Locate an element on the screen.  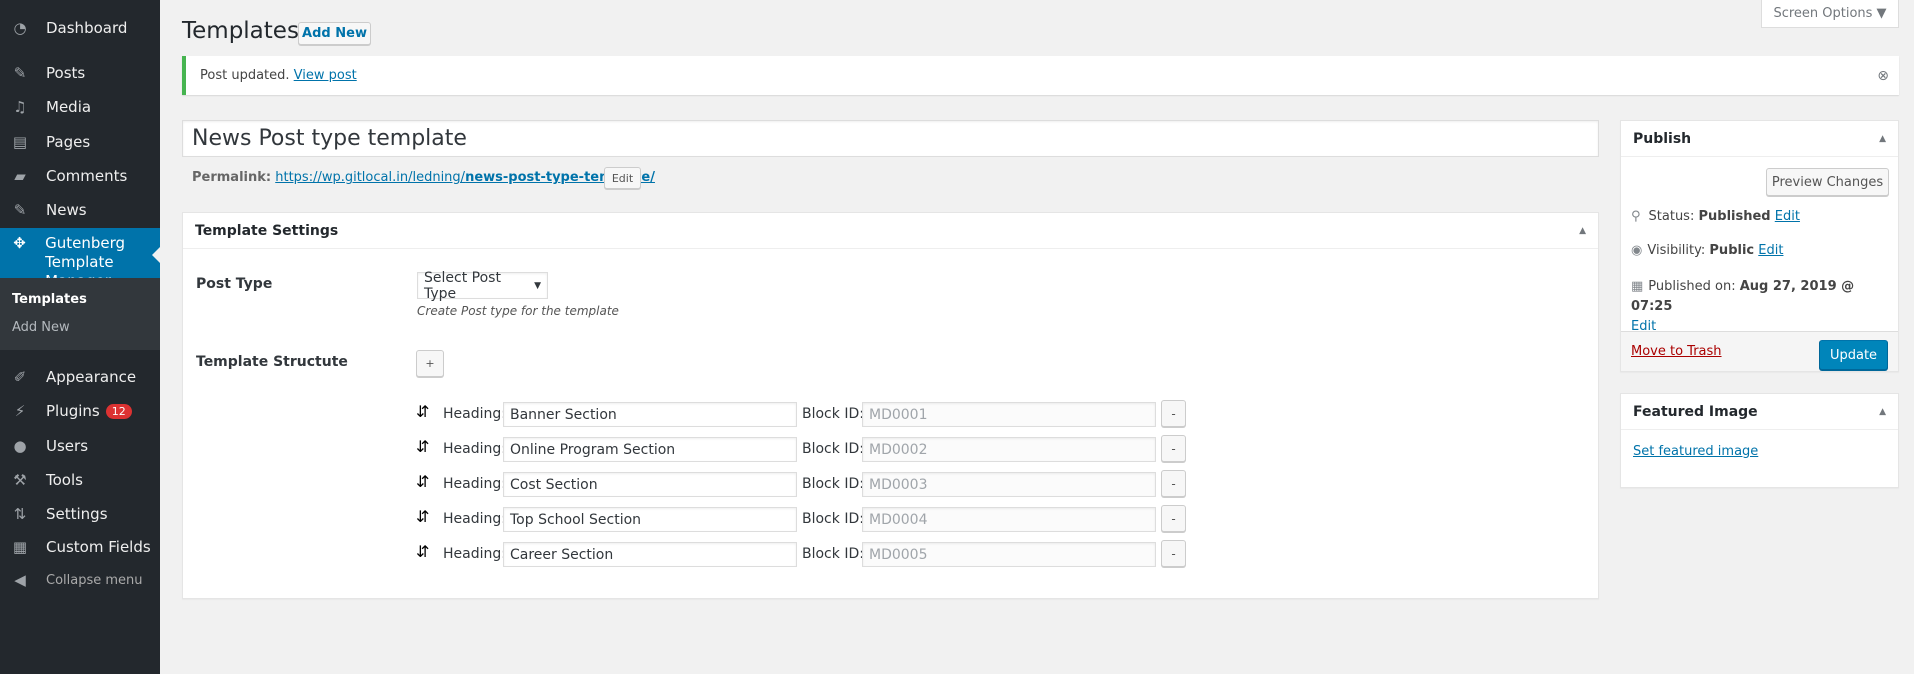
edit-status-link: Edit is located at coordinates (1787, 216).